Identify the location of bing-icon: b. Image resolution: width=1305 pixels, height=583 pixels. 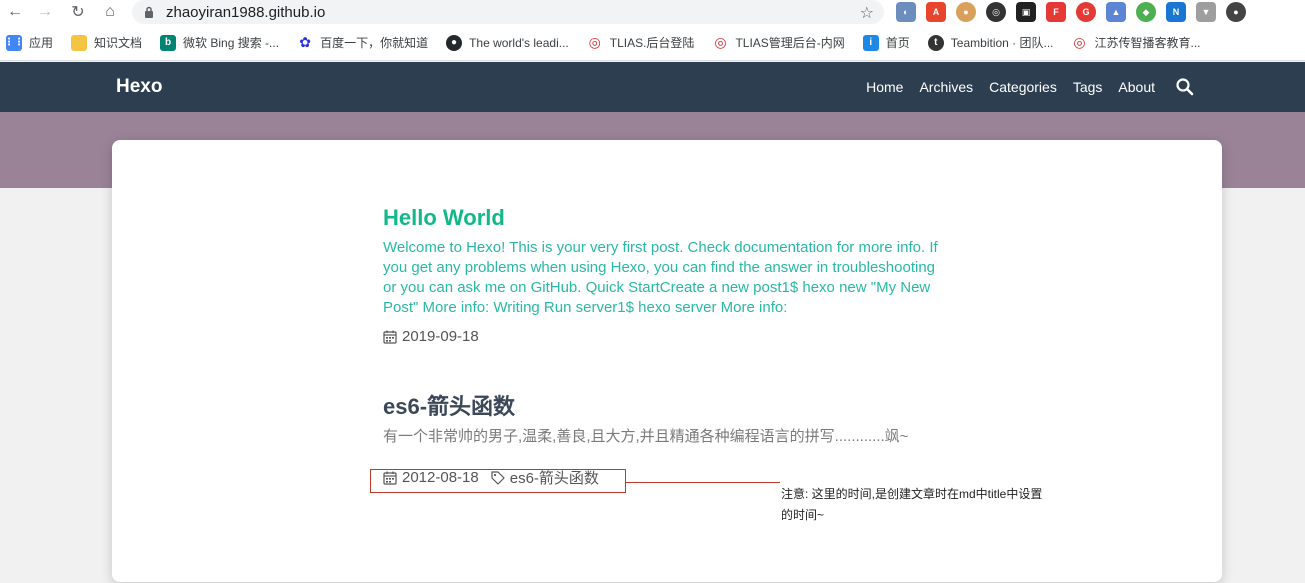
(168, 42).